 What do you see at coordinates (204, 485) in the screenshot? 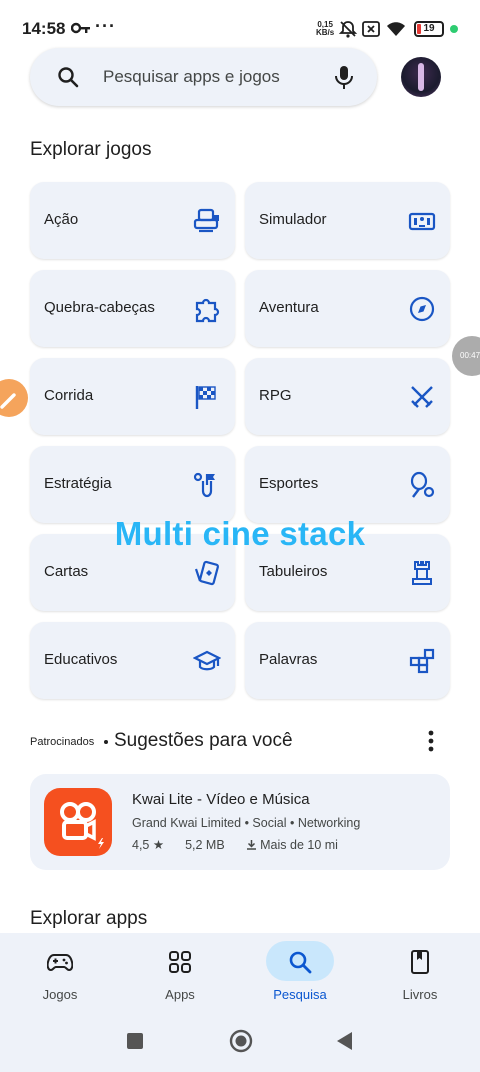
I see `strategy-flag-icon` at bounding box center [204, 485].